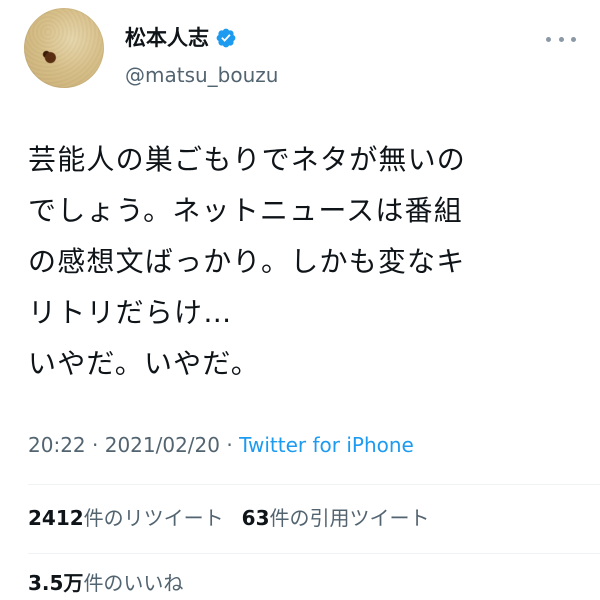 This screenshot has width=600, height=600. I want to click on tweet-time: 20:22, so click(57, 445).